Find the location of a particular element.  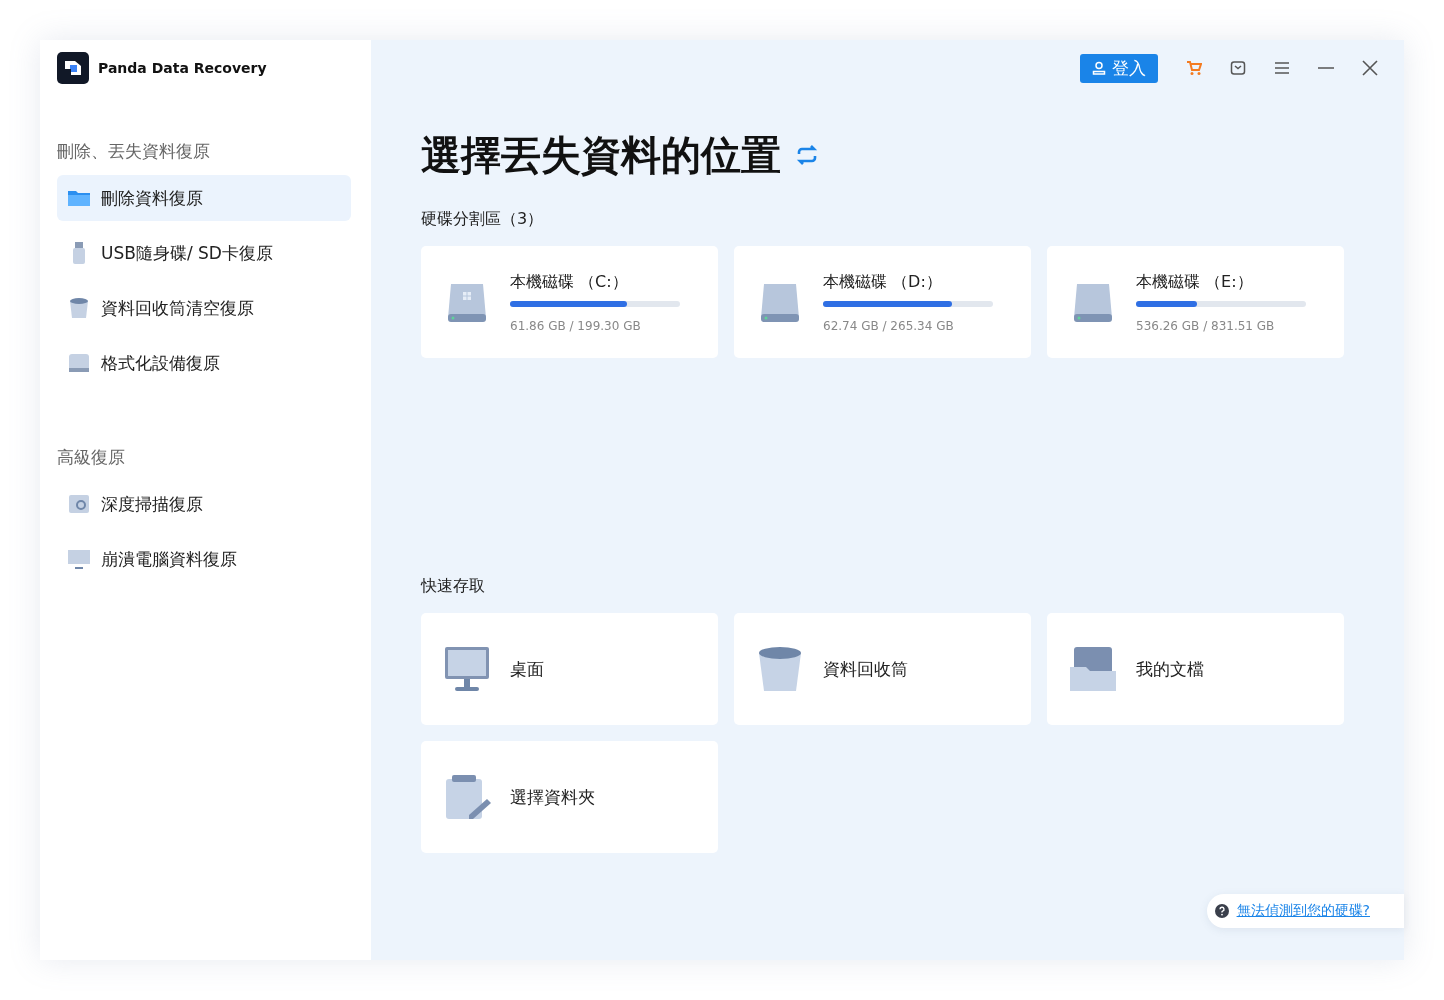

drive-size: 61.86 GB / 199.30 GB is located at coordinates (576, 325).